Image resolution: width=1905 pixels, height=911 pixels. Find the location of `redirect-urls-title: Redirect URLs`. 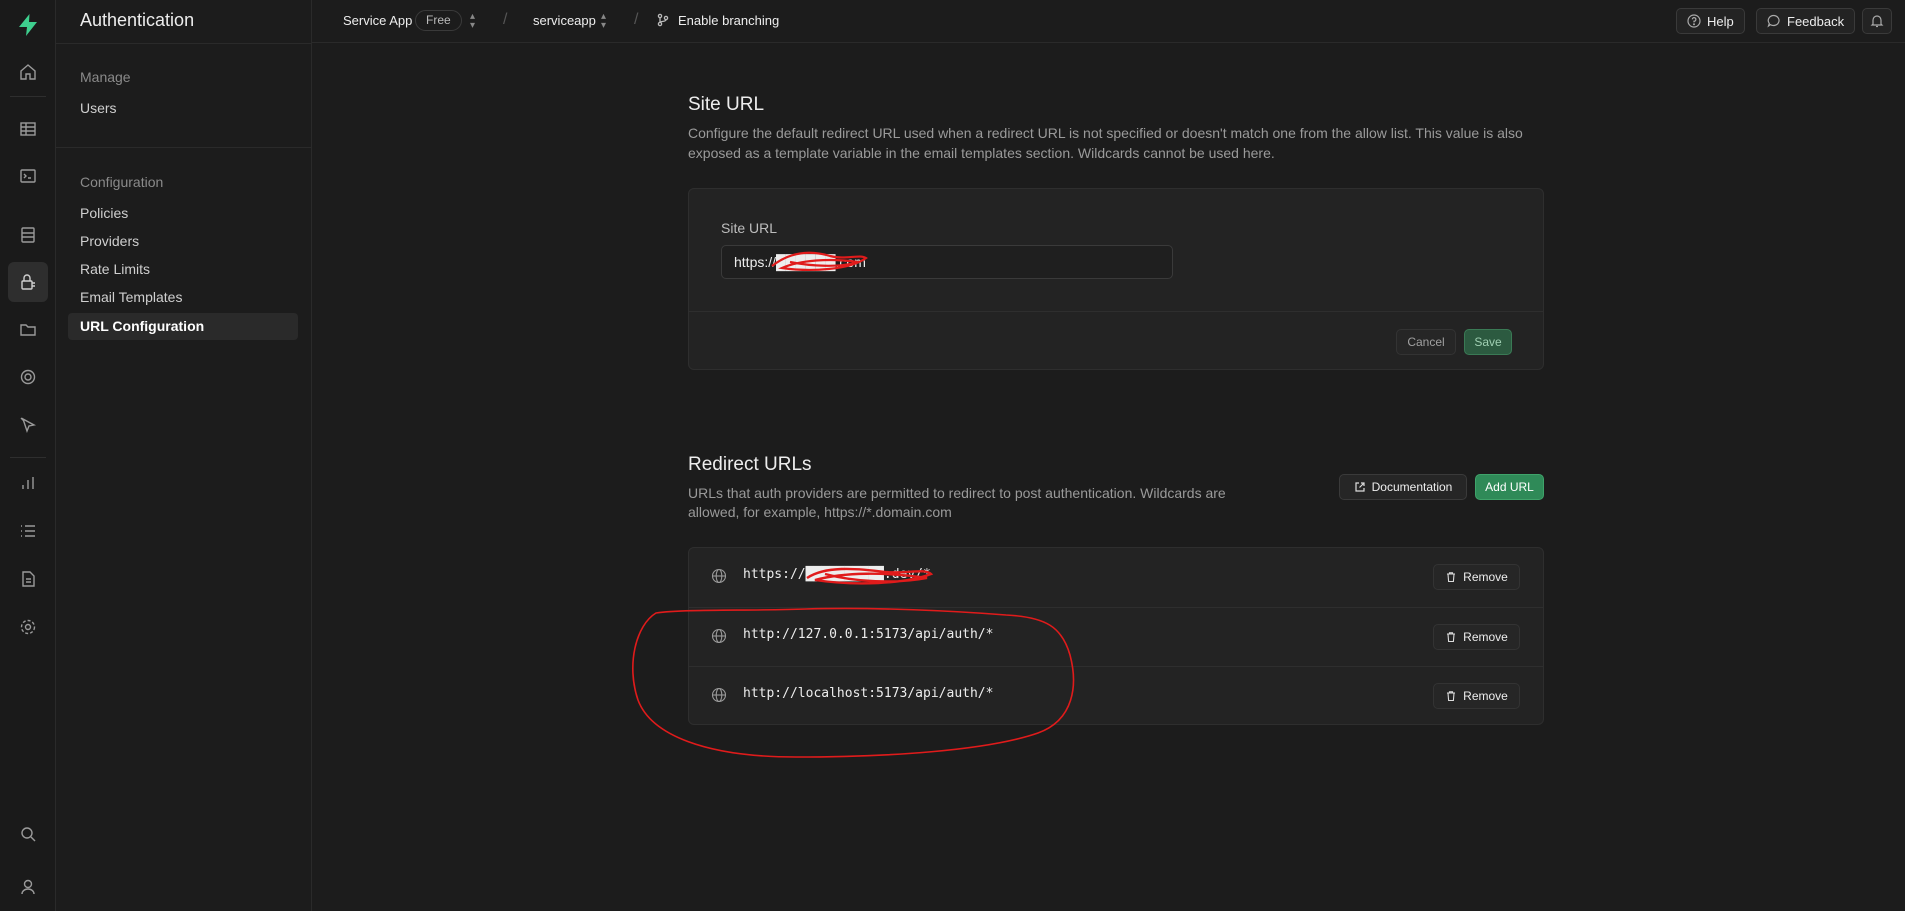

redirect-urls-title: Redirect URLs is located at coordinates (750, 464).